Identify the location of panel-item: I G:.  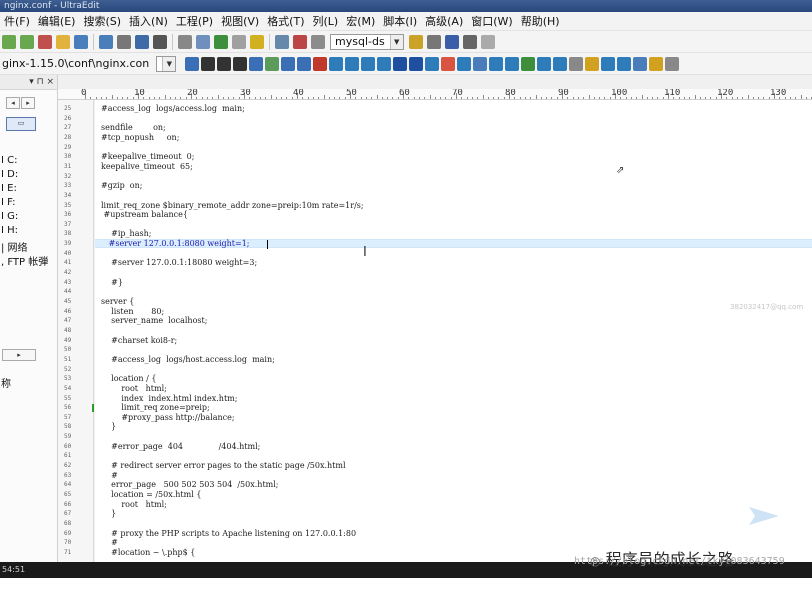
(9, 216).